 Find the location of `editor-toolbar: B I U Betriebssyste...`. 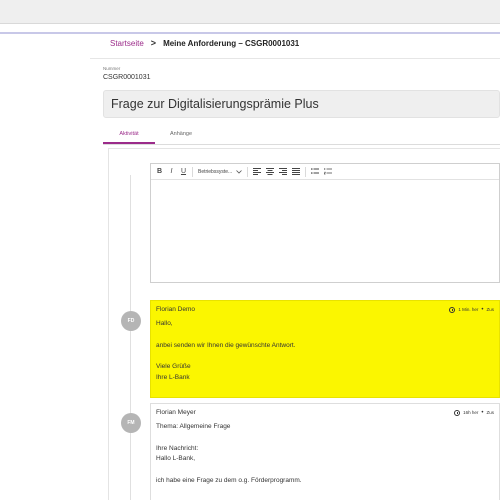

editor-toolbar: B I U Betriebssyste... is located at coordinates (325, 172).